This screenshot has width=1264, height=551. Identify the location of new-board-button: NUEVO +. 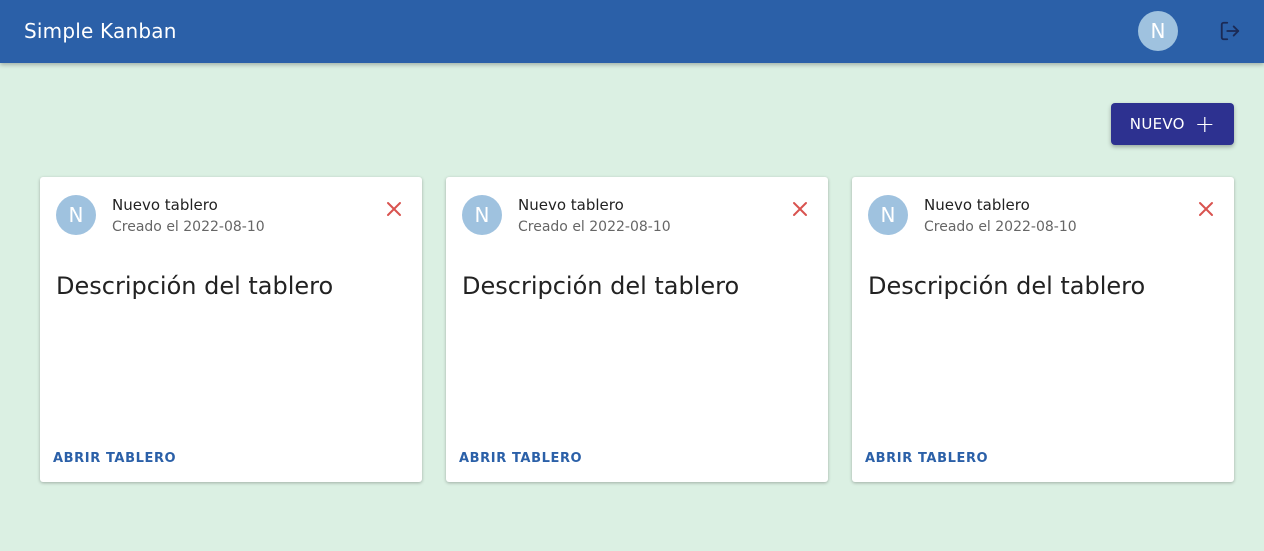
(1172, 124).